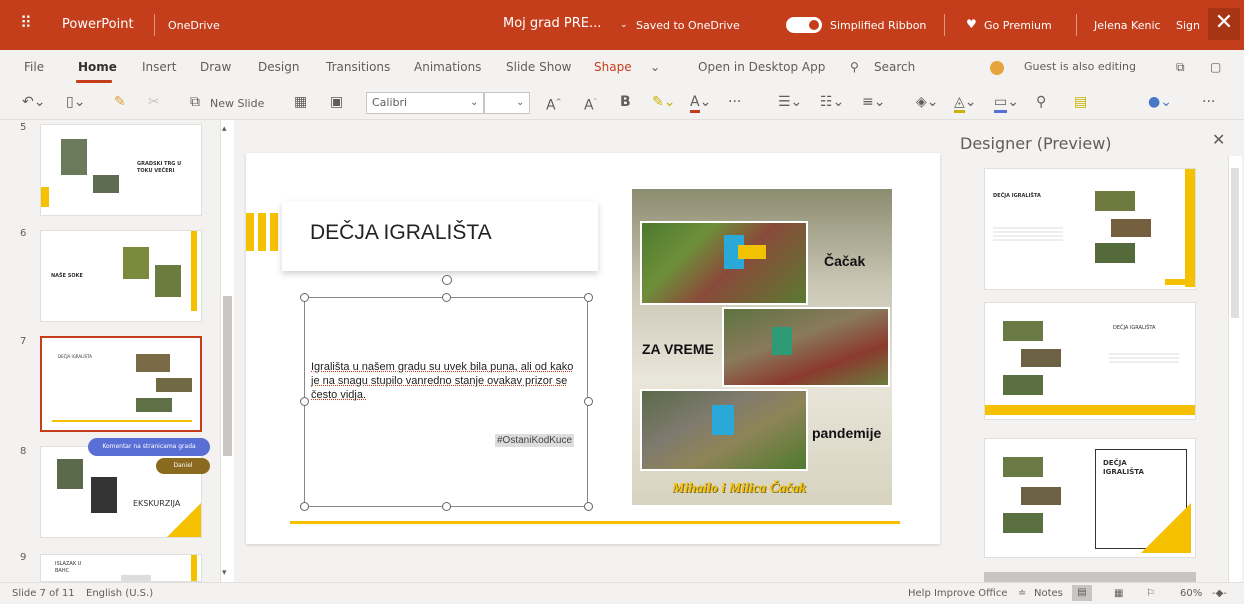 Image resolution: width=1244 pixels, height=604 pixels. Describe the element at coordinates (1090, 577) in the screenshot. I see `design-option-4-partial` at that location.